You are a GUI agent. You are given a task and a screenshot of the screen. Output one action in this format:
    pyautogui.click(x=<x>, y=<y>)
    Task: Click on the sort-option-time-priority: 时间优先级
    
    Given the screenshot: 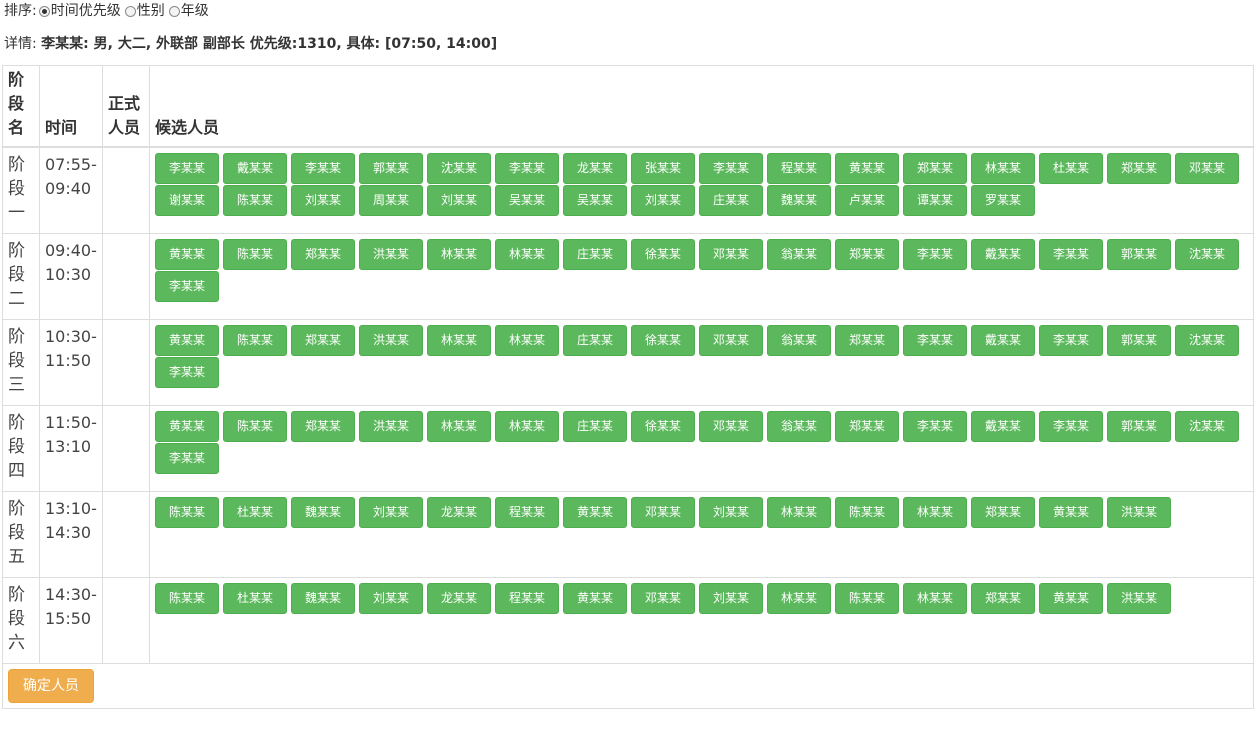 What is the action you would take?
    pyautogui.click(x=79, y=11)
    